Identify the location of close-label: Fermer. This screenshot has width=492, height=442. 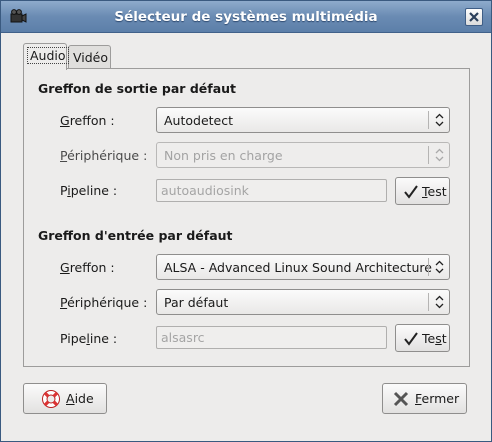
(437, 398).